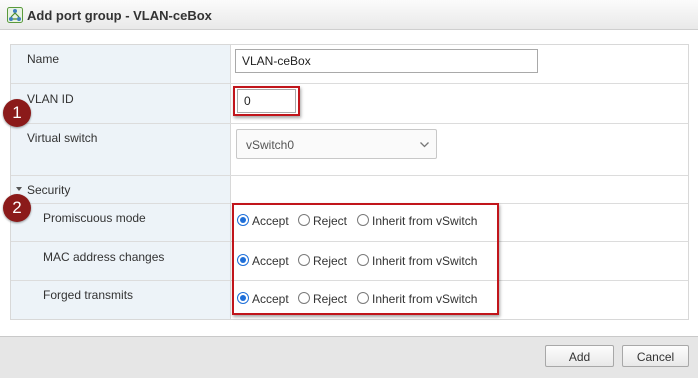  I want to click on cancel-button: Cancel, so click(655, 356).